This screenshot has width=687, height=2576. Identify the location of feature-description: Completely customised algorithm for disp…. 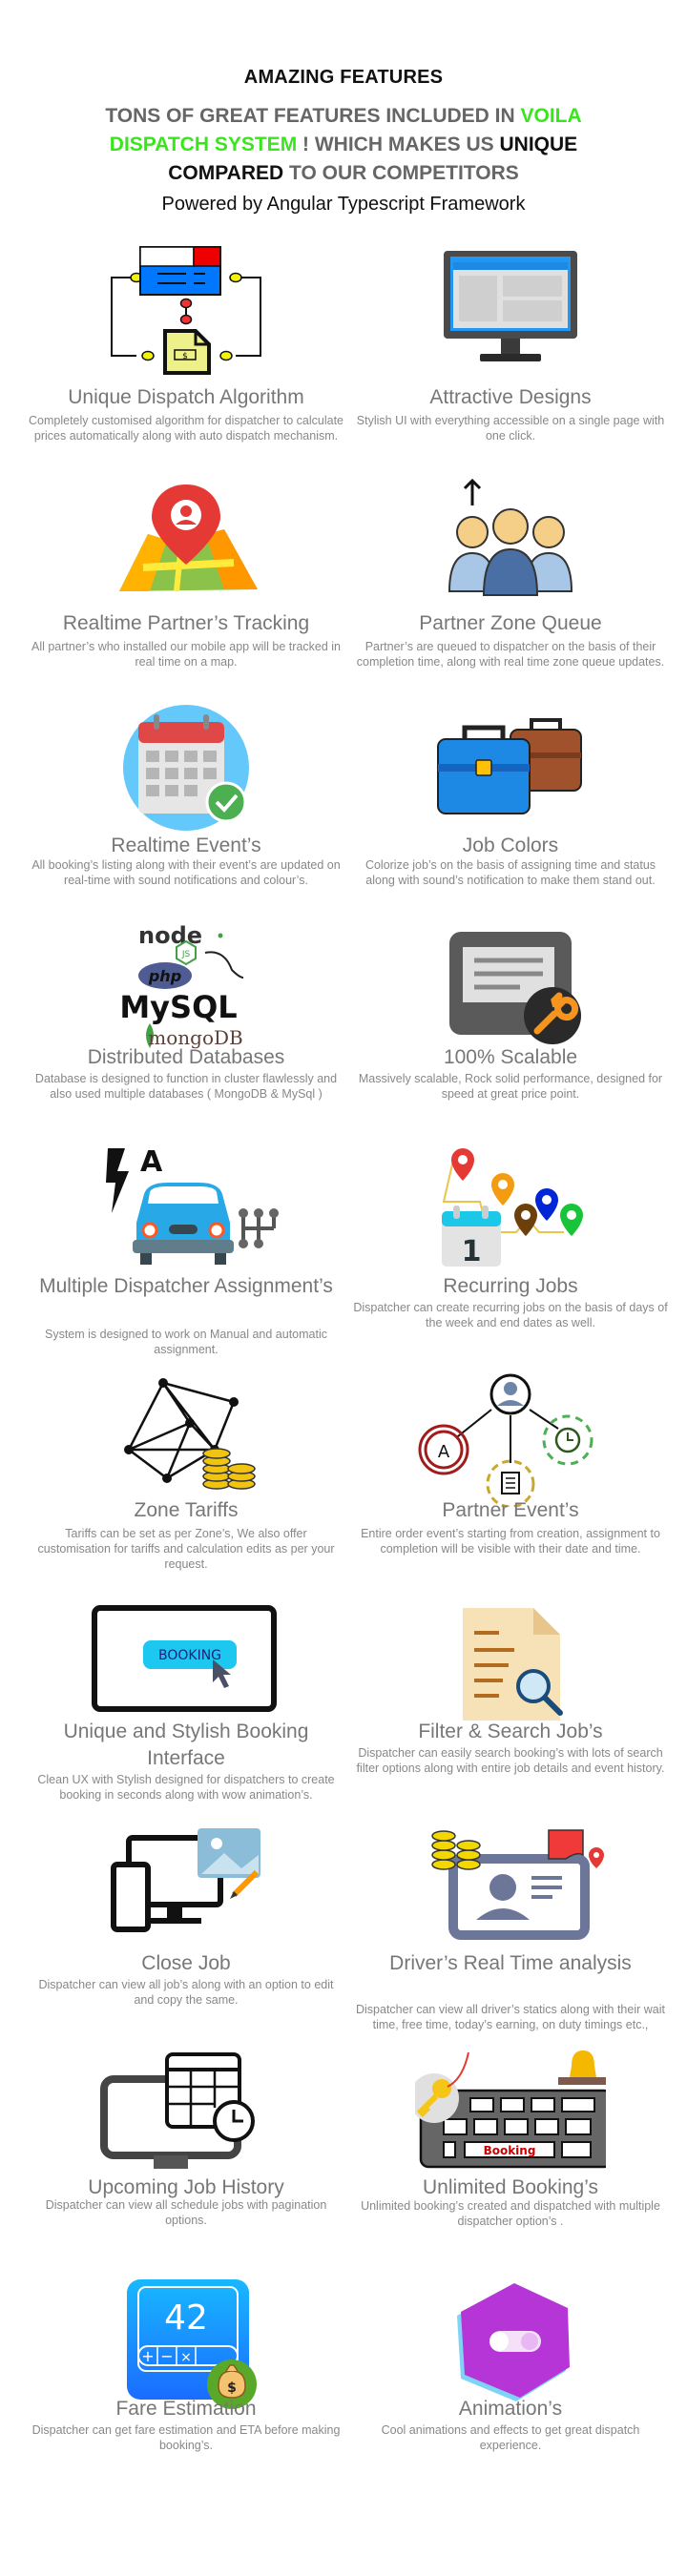
(186, 428).